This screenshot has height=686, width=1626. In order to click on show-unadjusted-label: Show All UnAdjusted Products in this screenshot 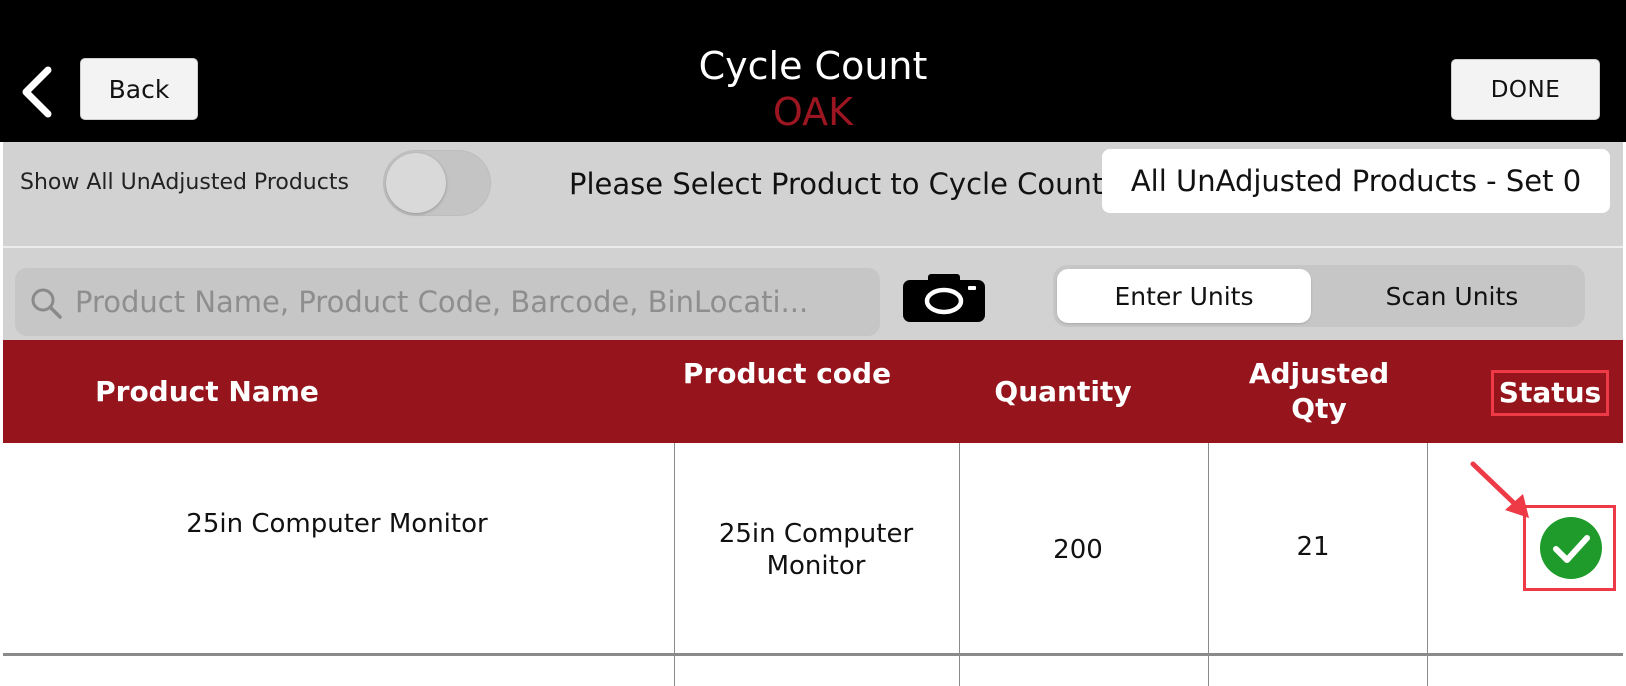, I will do `click(184, 182)`.